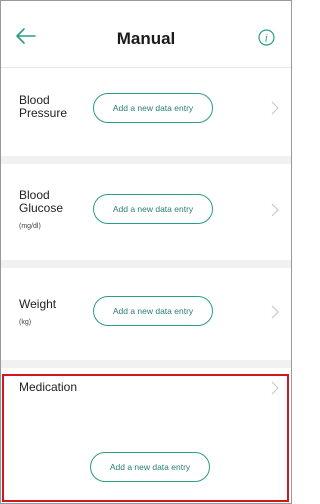  Describe the element at coordinates (41, 201) in the screenshot. I see `section-label-blood-glucose: Blood Glucose` at that location.